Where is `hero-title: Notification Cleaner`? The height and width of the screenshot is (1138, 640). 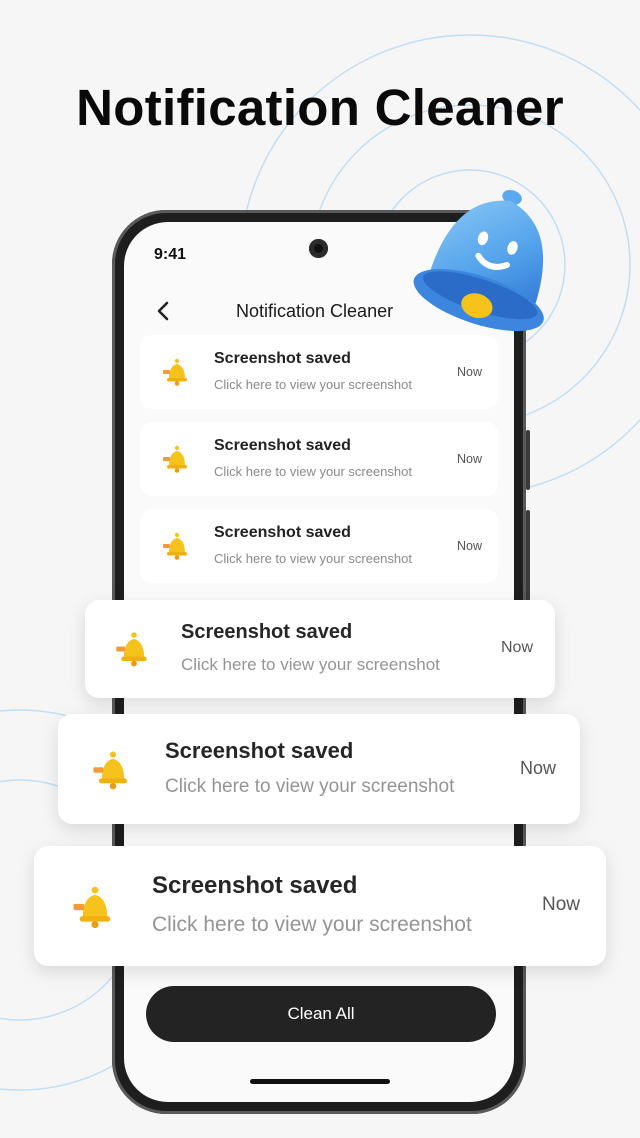 hero-title: Notification Cleaner is located at coordinates (320, 107).